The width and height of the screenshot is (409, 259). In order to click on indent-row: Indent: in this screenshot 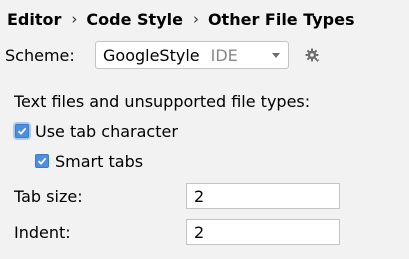, I will do `click(42, 232)`.